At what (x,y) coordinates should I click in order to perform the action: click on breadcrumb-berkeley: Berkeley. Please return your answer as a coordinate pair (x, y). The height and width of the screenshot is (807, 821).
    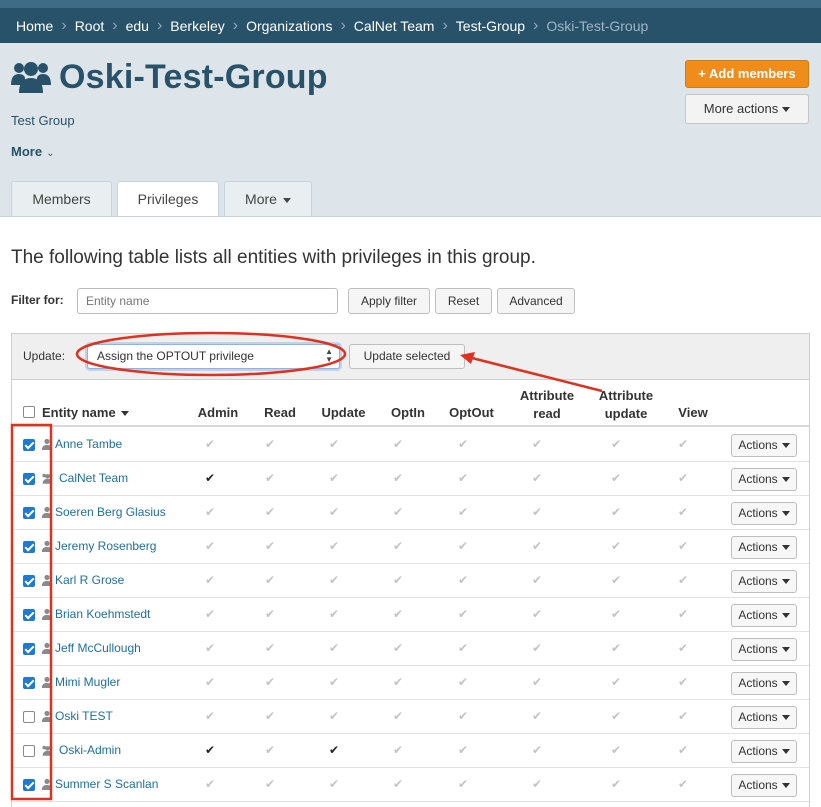
    Looking at the image, I should click on (197, 26).